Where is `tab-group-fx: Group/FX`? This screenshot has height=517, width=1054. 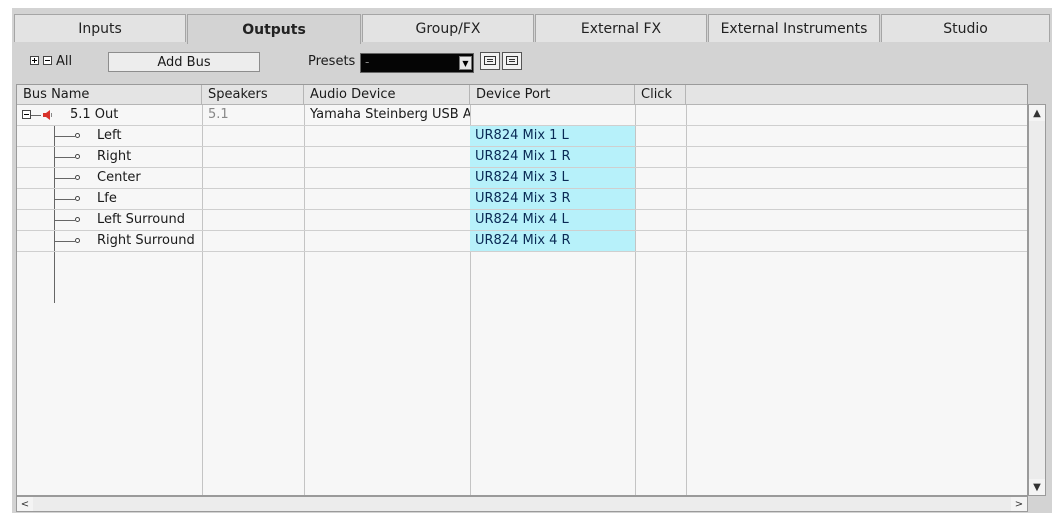 tab-group-fx: Group/FX is located at coordinates (448, 28).